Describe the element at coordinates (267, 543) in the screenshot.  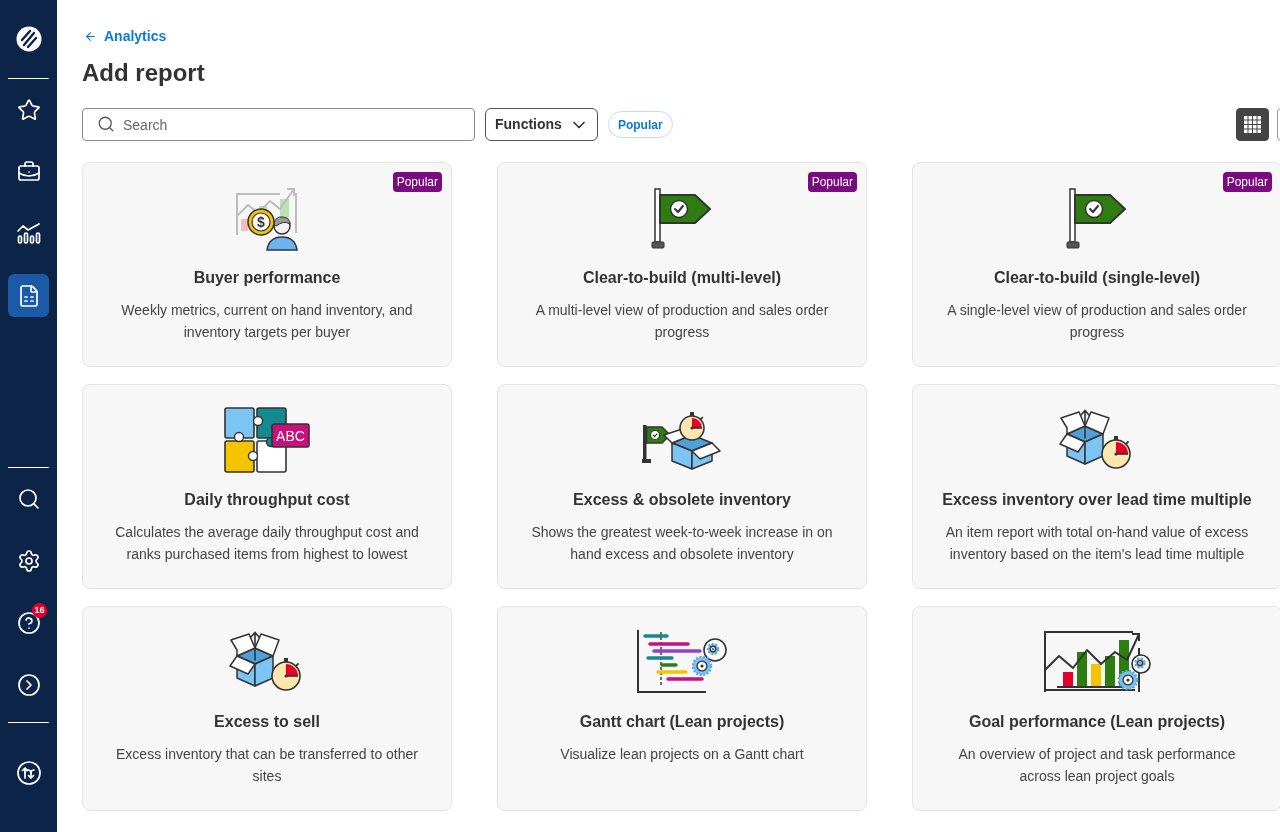
I see `card-description: Calculates the average daily throughput cost and ranks purchased items from highest to lowest` at that location.